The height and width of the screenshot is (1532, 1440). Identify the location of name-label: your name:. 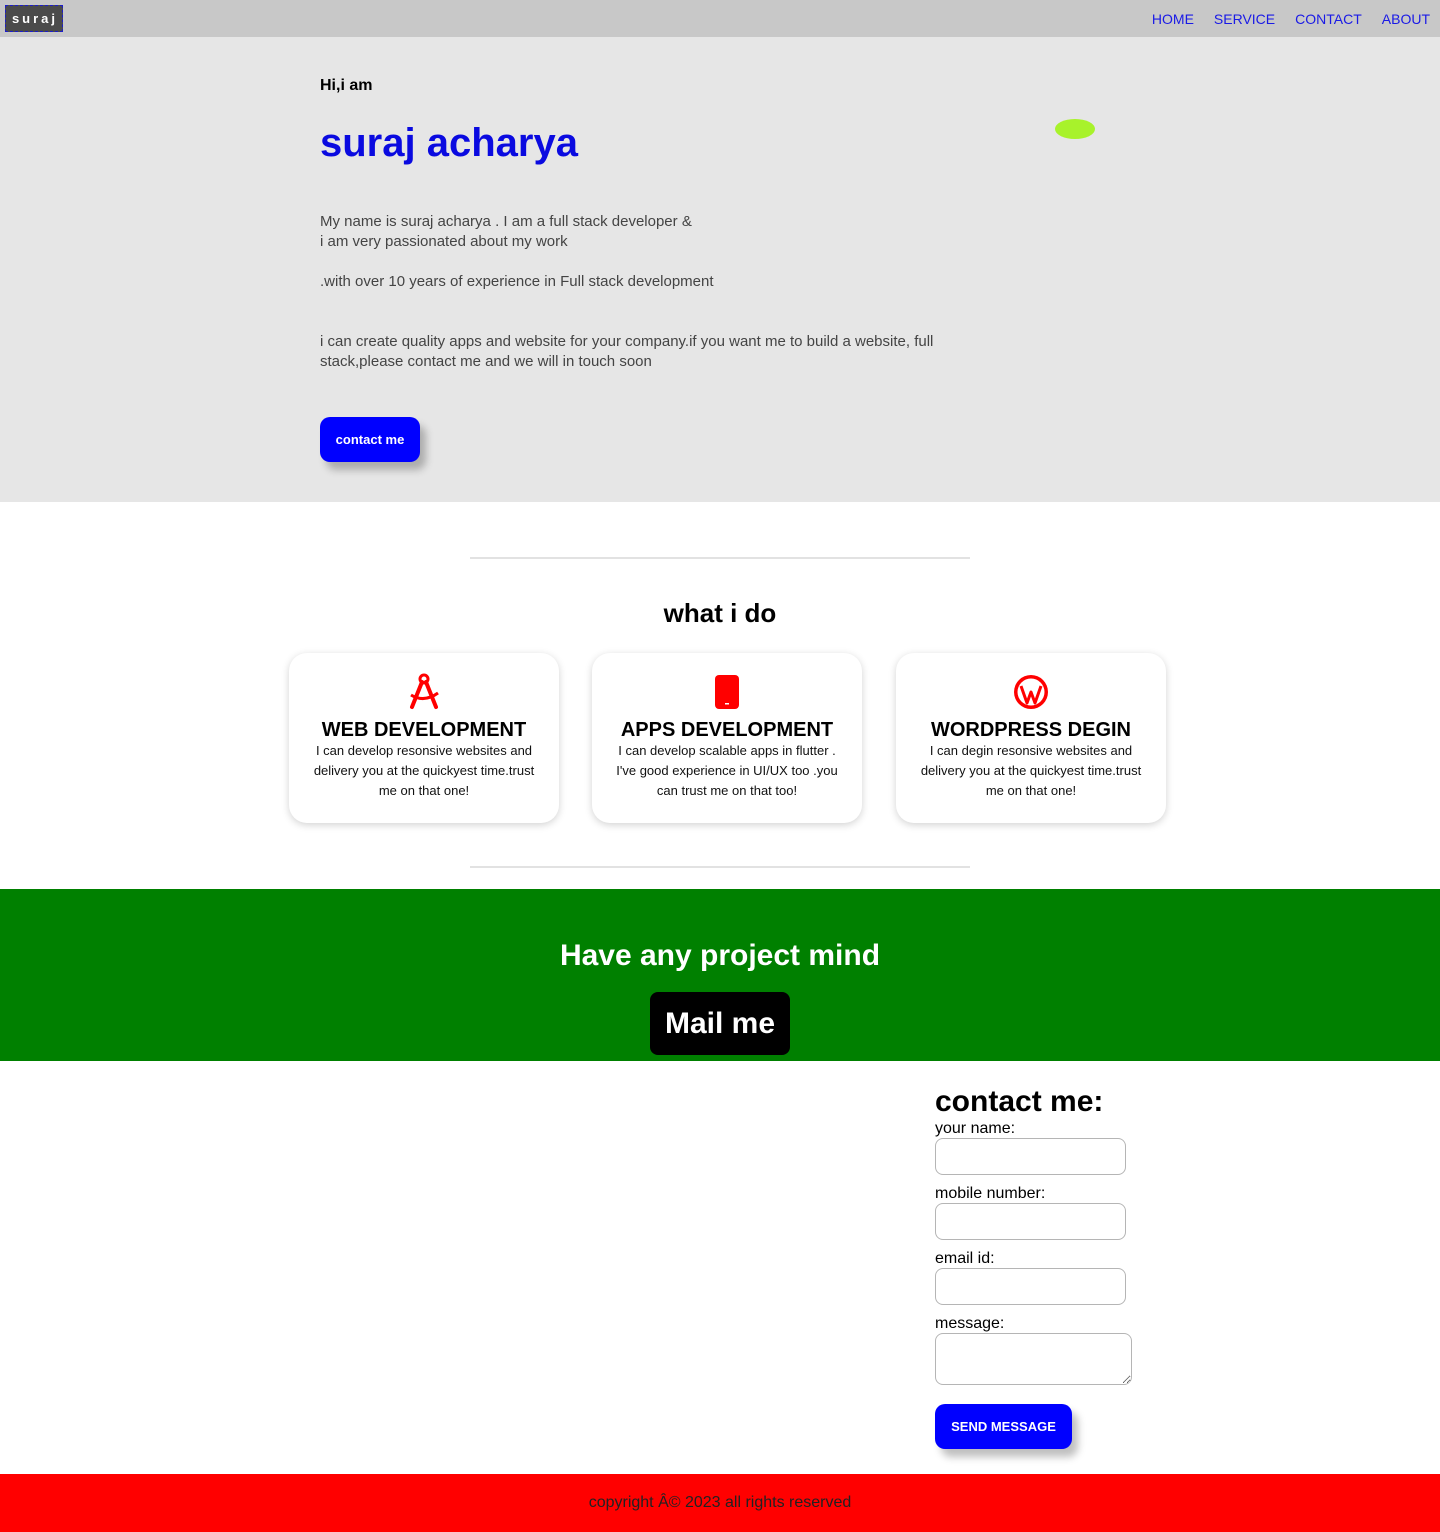
(975, 1128).